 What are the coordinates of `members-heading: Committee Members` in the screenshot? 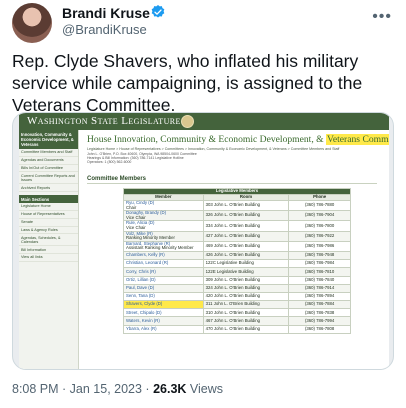 It's located at (117, 179).